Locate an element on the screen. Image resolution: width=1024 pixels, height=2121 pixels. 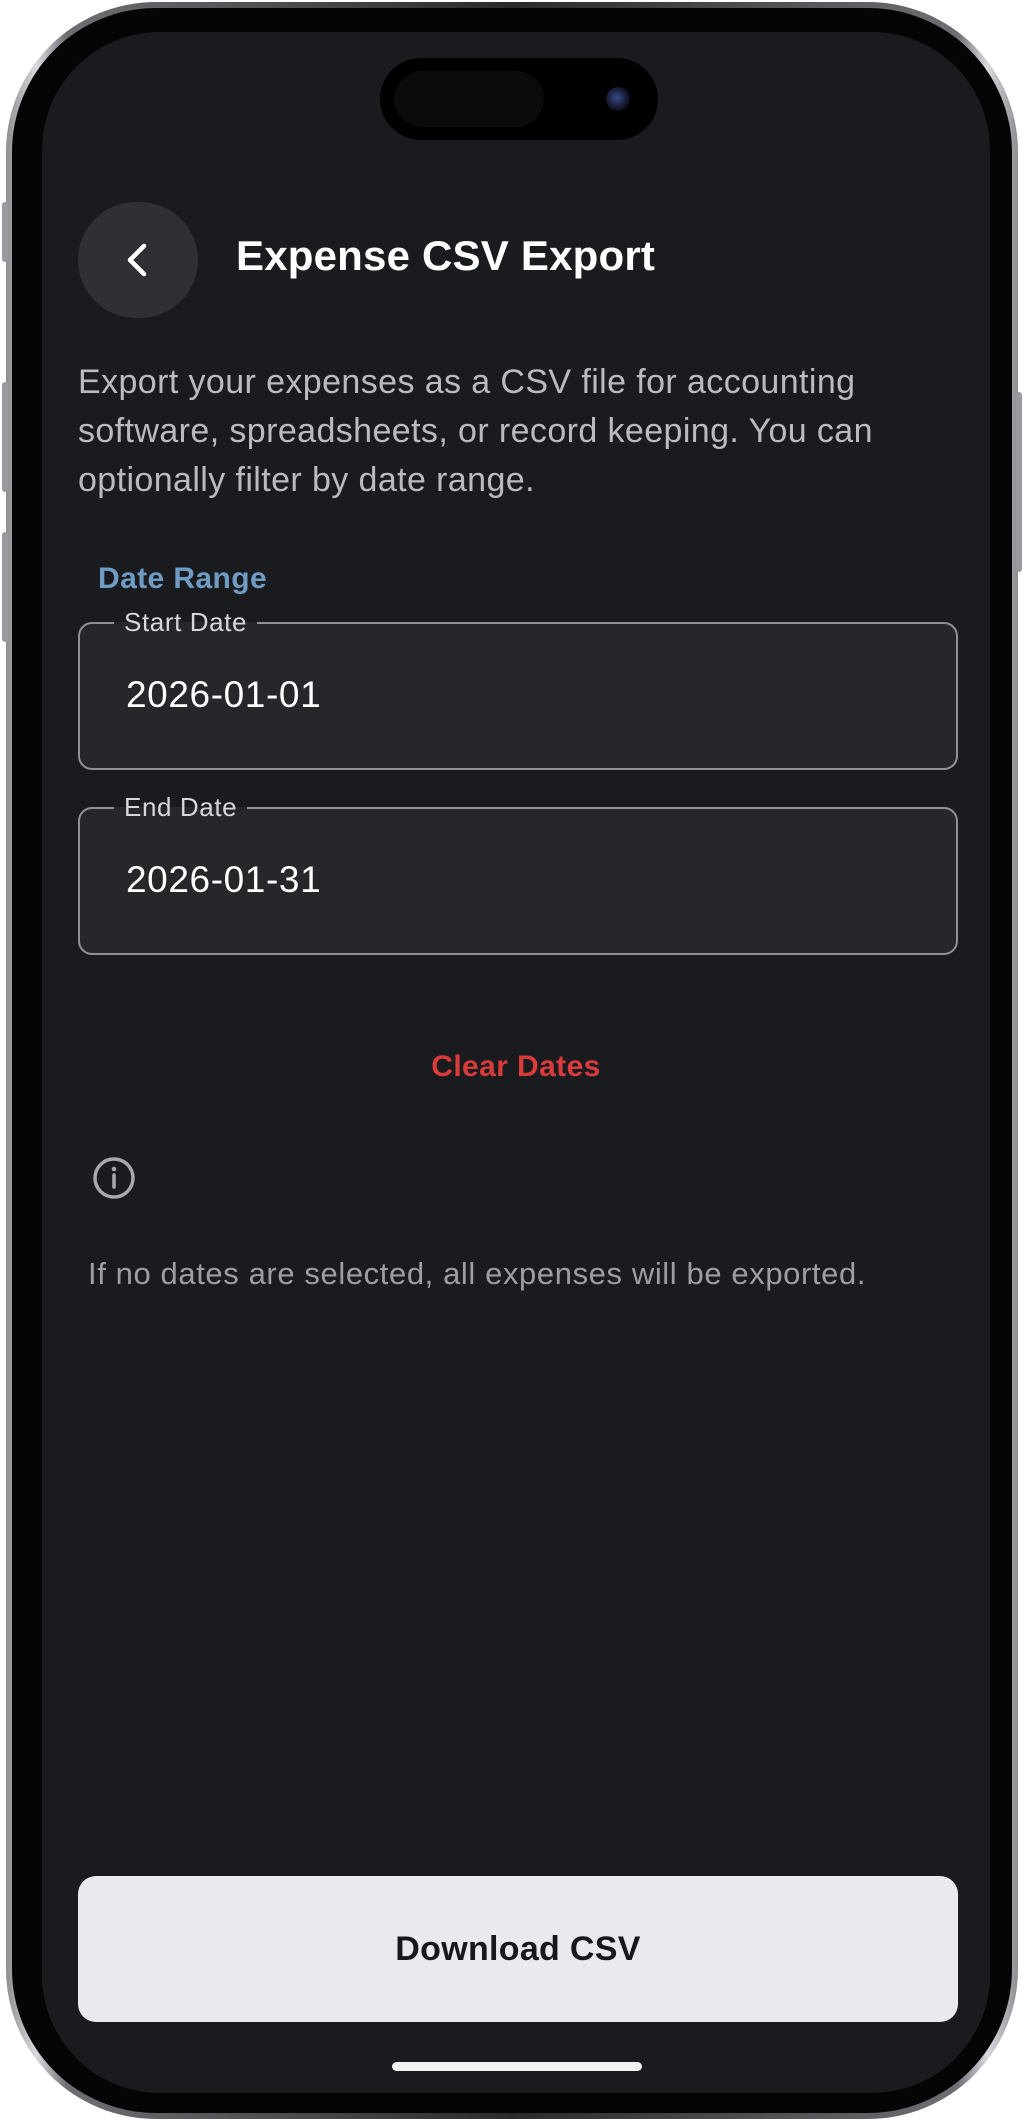
dynamic-island is located at coordinates (519, 99).